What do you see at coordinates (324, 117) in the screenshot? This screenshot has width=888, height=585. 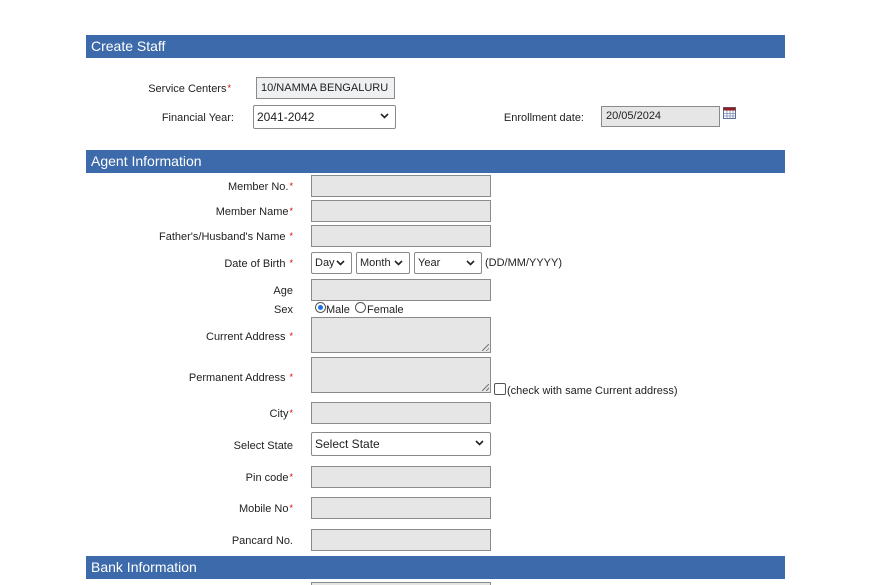 I see `financial-year-select: 2041-2042` at bounding box center [324, 117].